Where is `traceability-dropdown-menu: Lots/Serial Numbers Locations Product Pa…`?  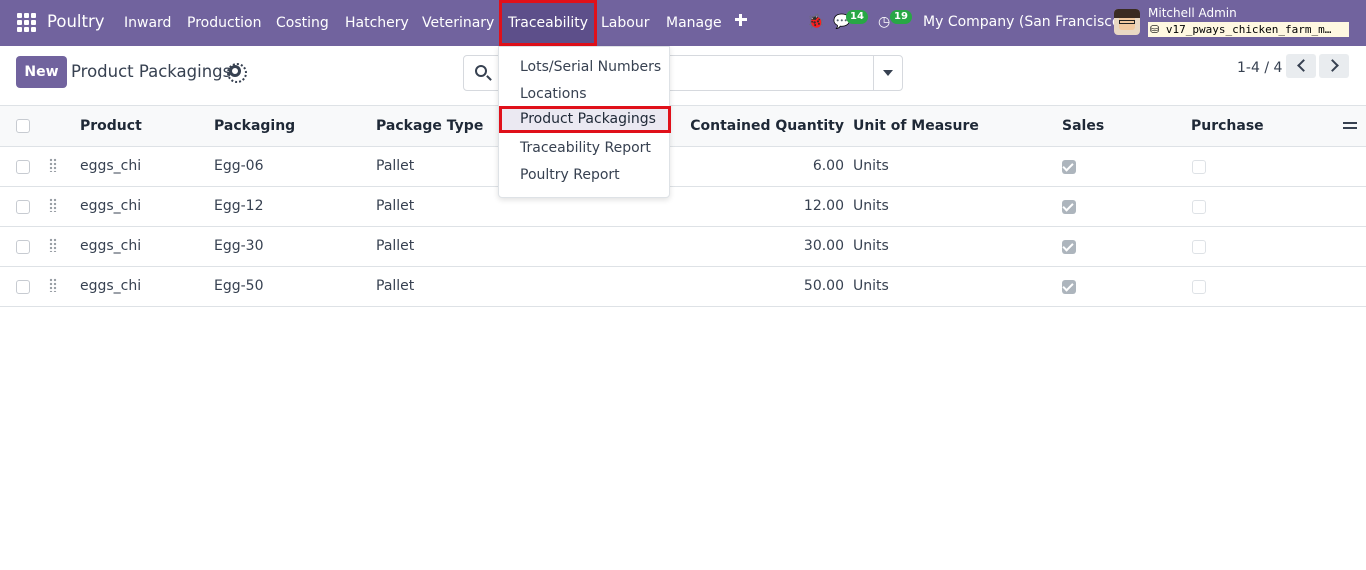
traceability-dropdown-menu: Lots/Serial Numbers Locations Product Pa… is located at coordinates (584, 122).